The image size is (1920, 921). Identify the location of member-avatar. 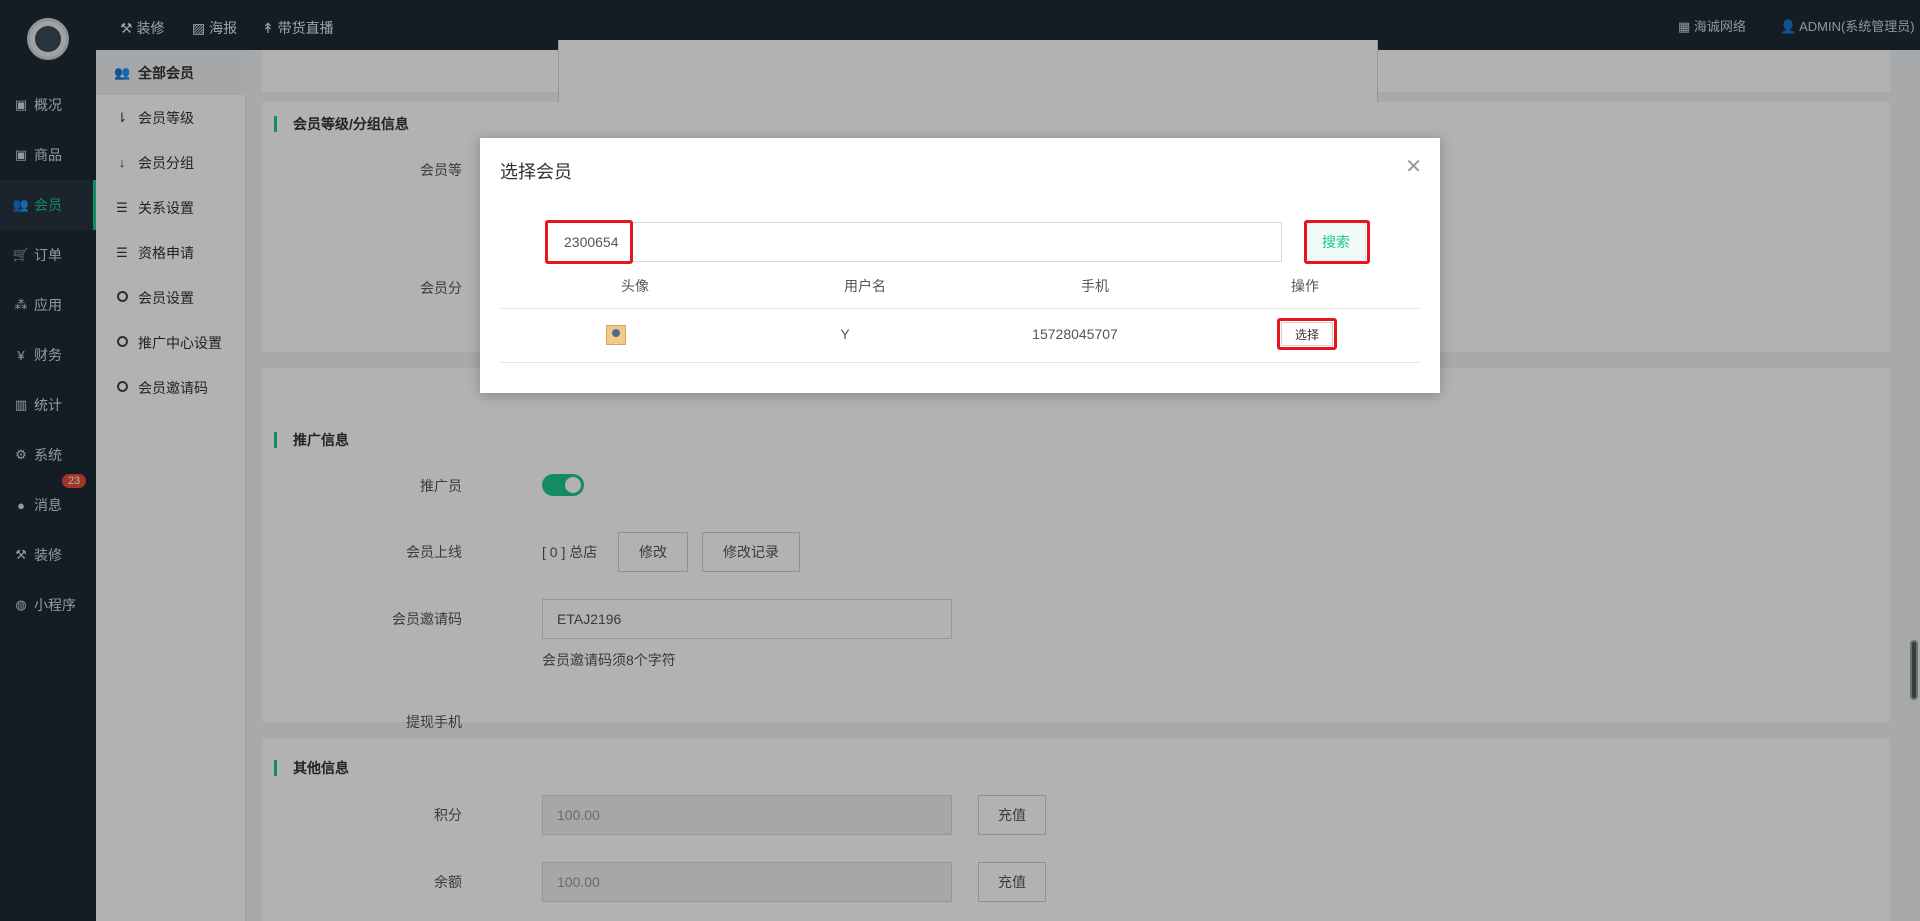
(616, 335).